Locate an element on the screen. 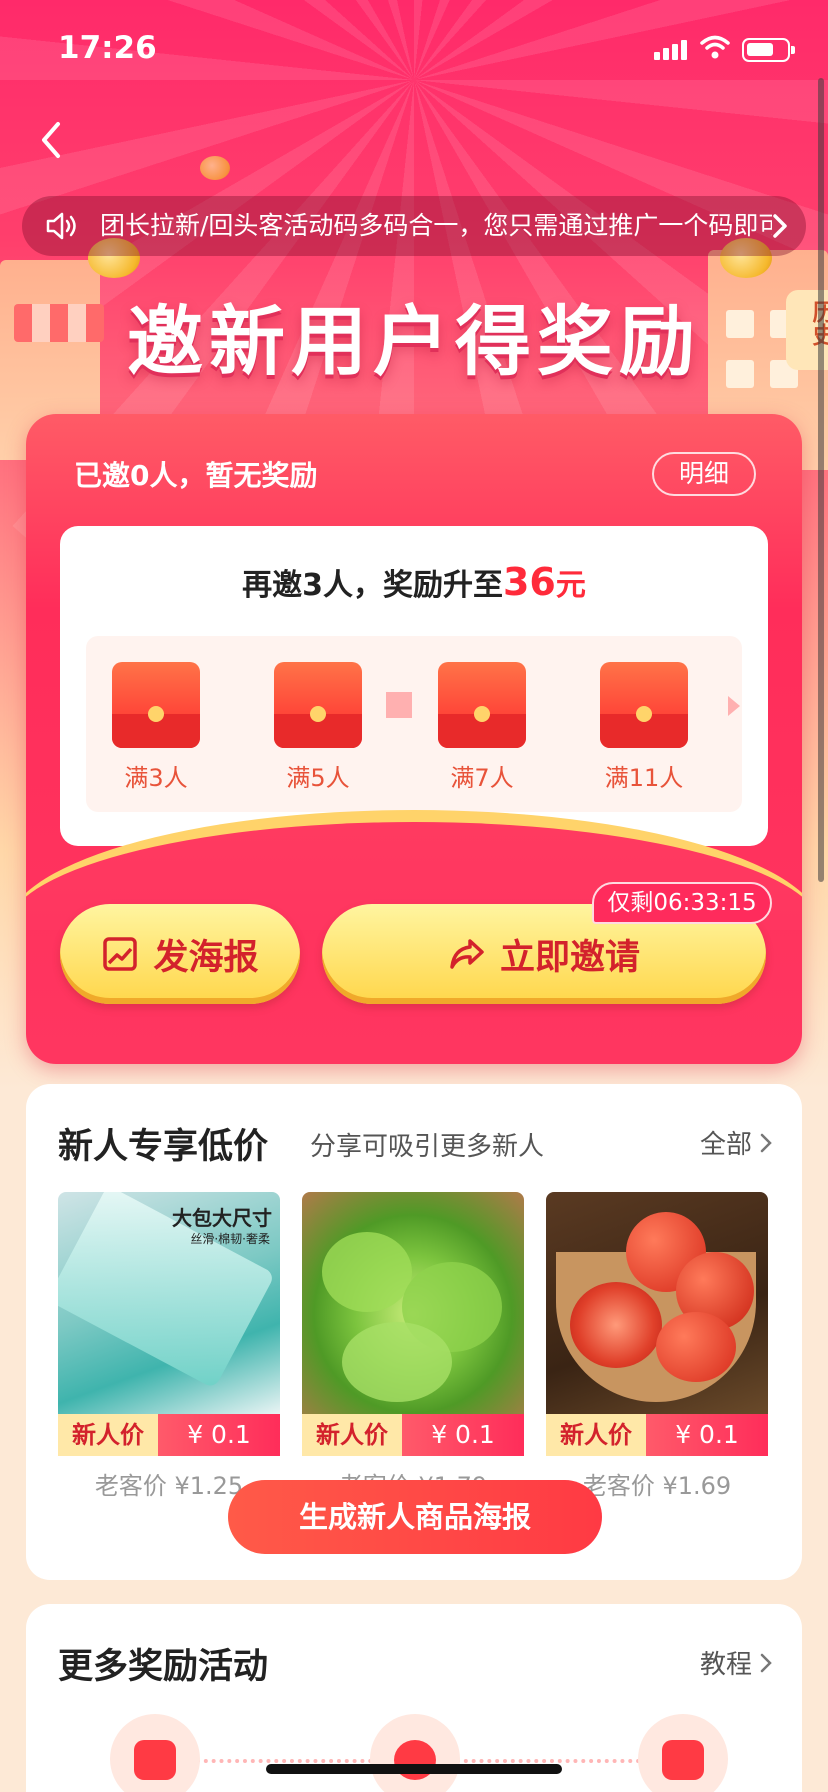  add-user-icon is located at coordinates (155, 1753).